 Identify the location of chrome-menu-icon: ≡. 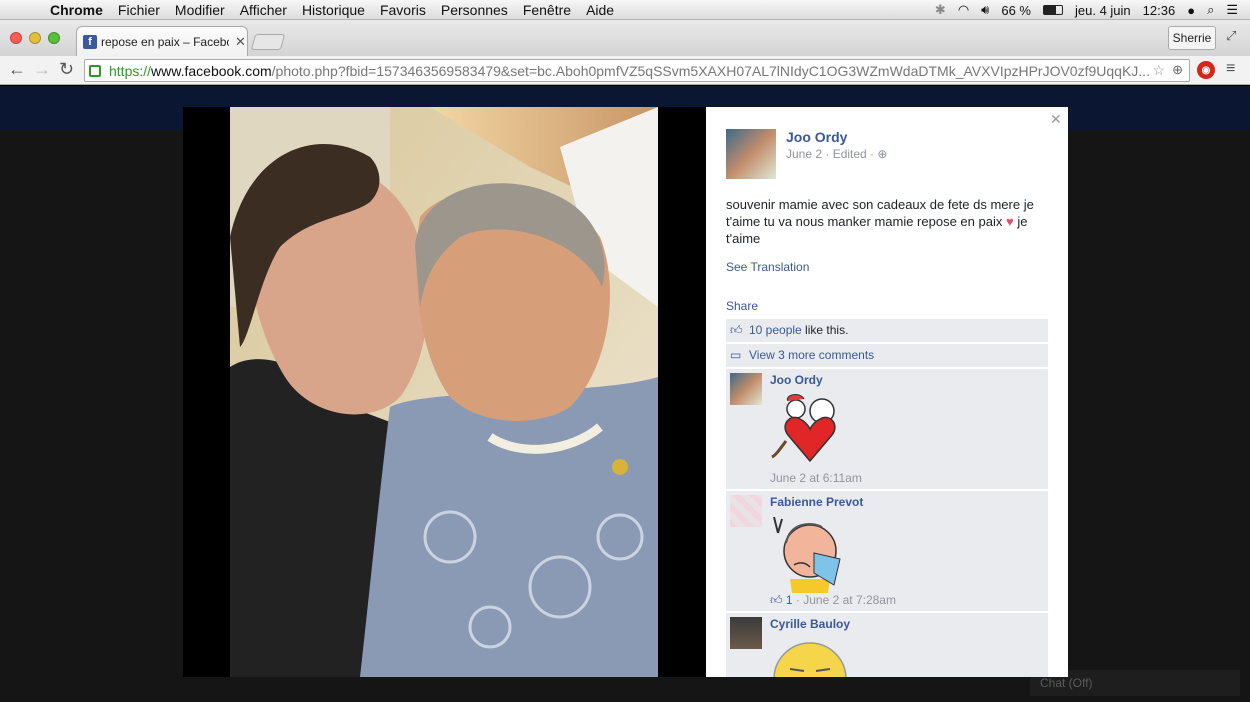
(1230, 69).